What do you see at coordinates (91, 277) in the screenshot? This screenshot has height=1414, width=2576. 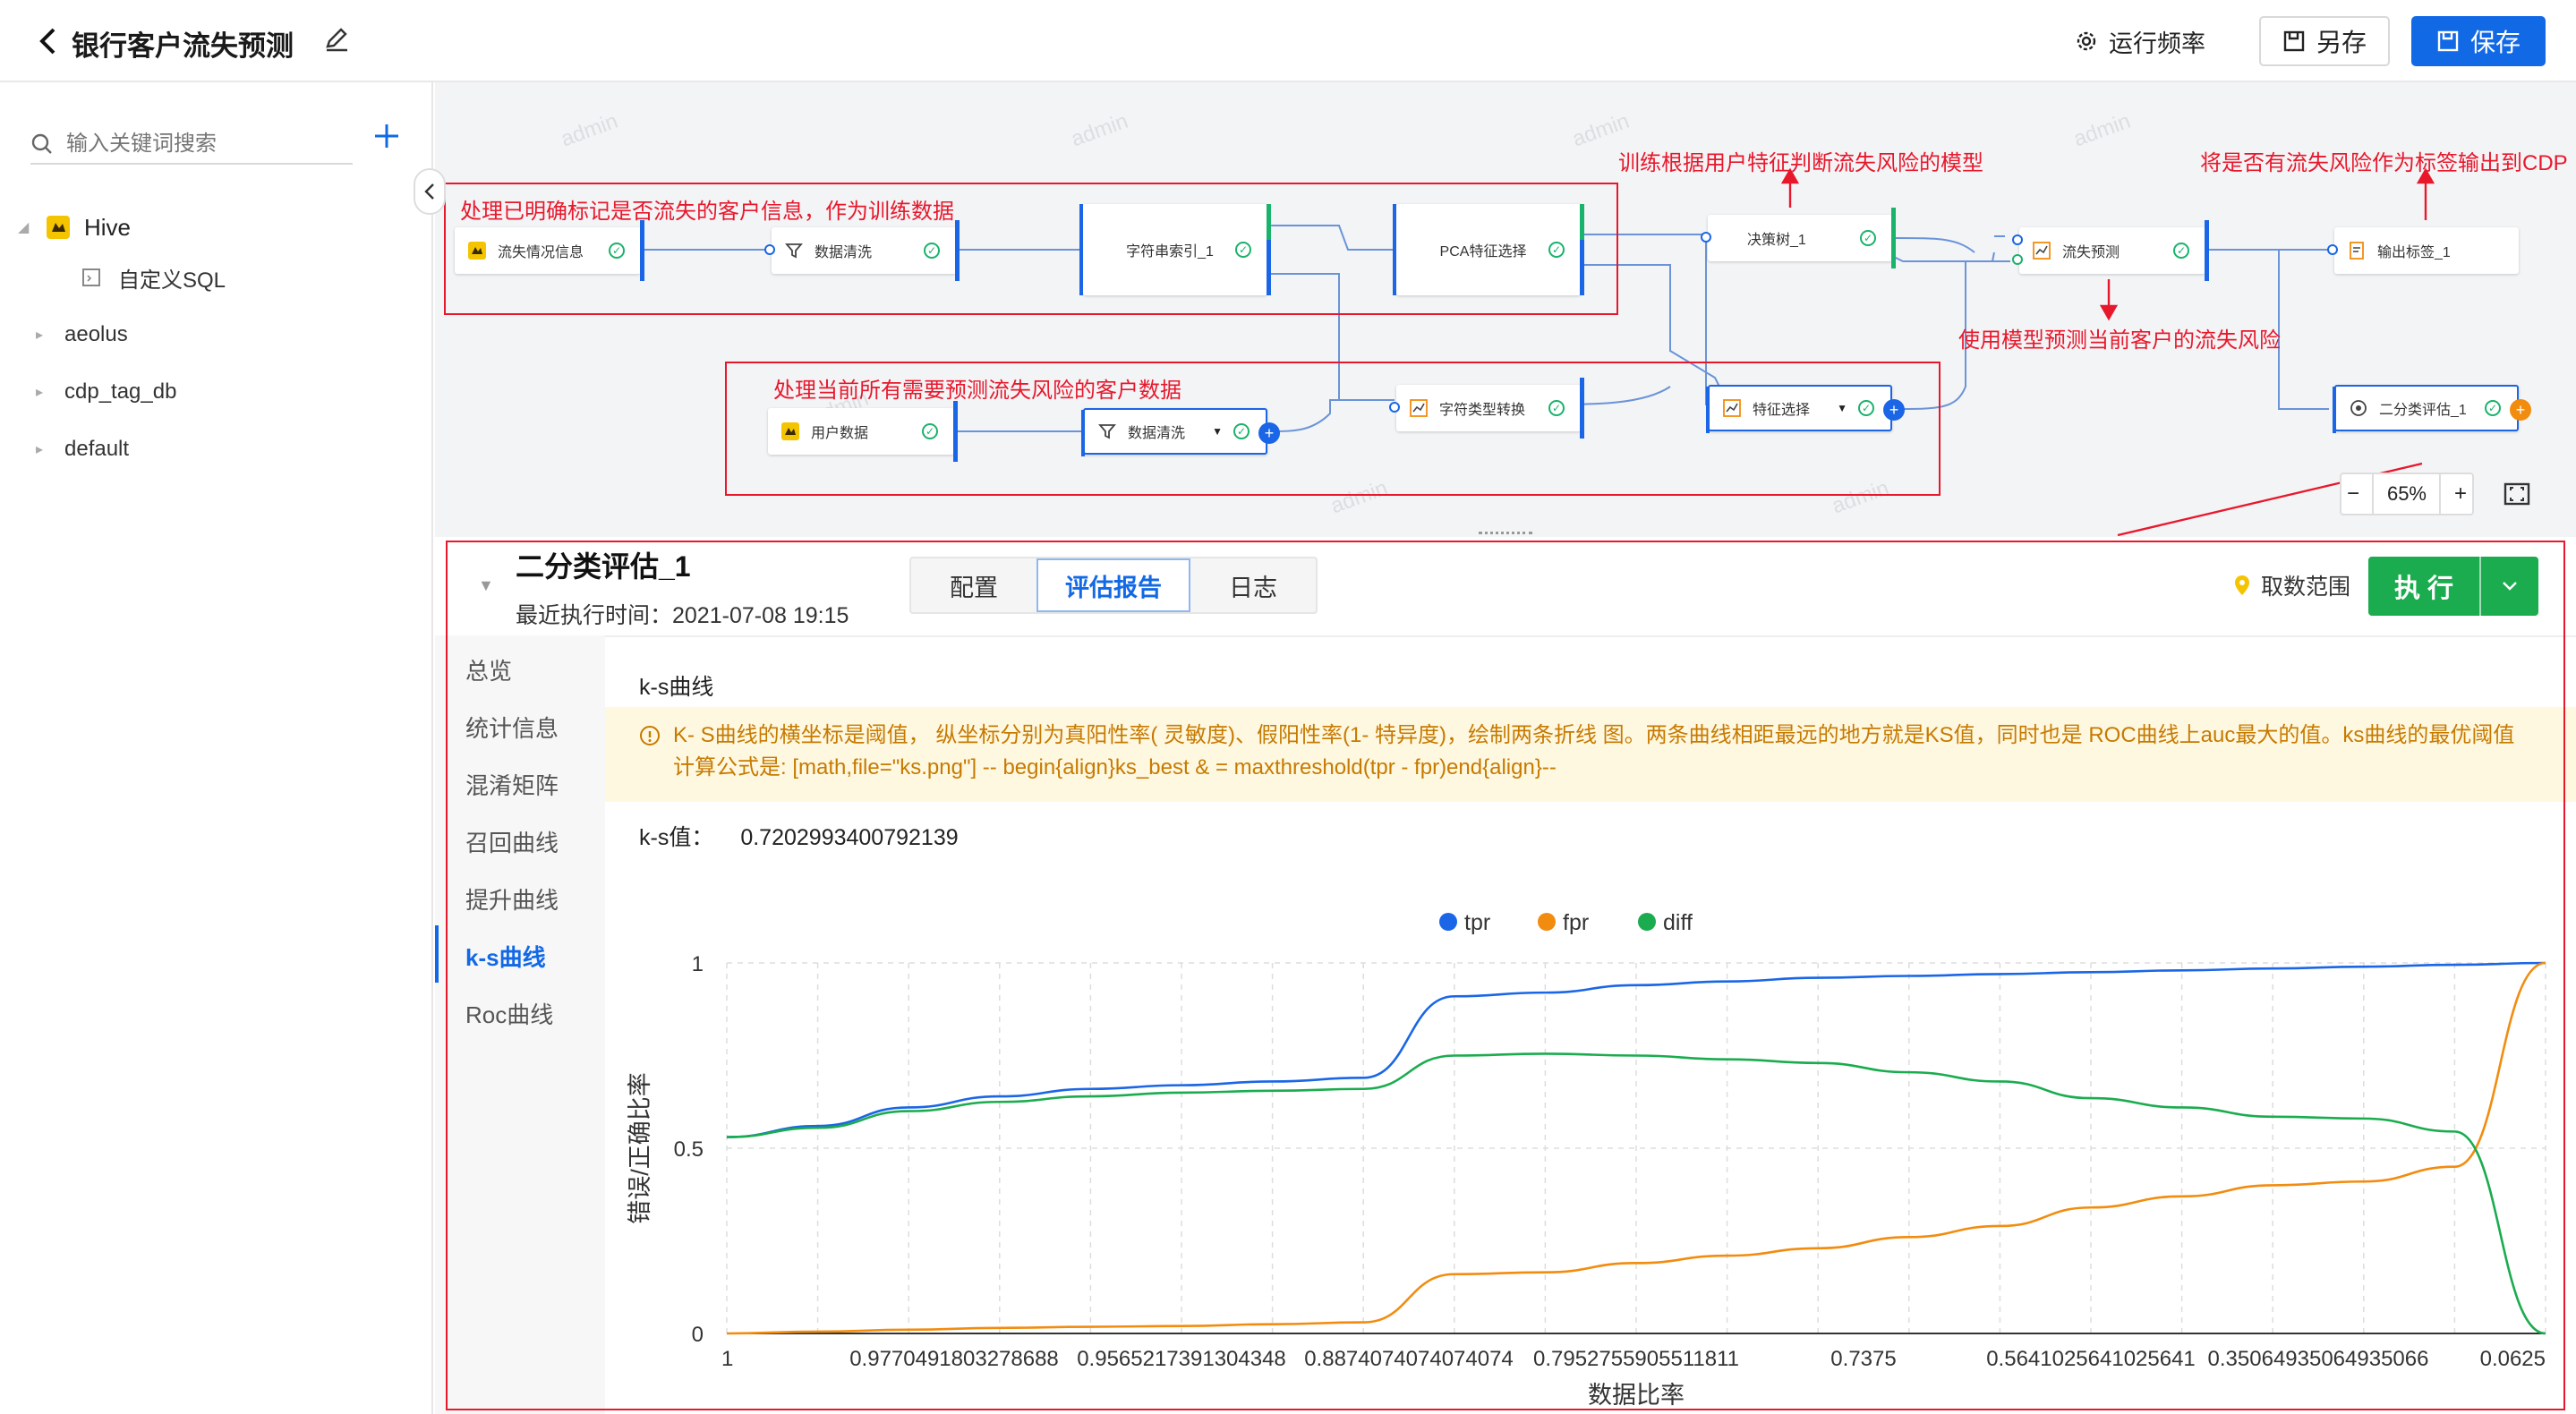 I see `sql-icon` at bounding box center [91, 277].